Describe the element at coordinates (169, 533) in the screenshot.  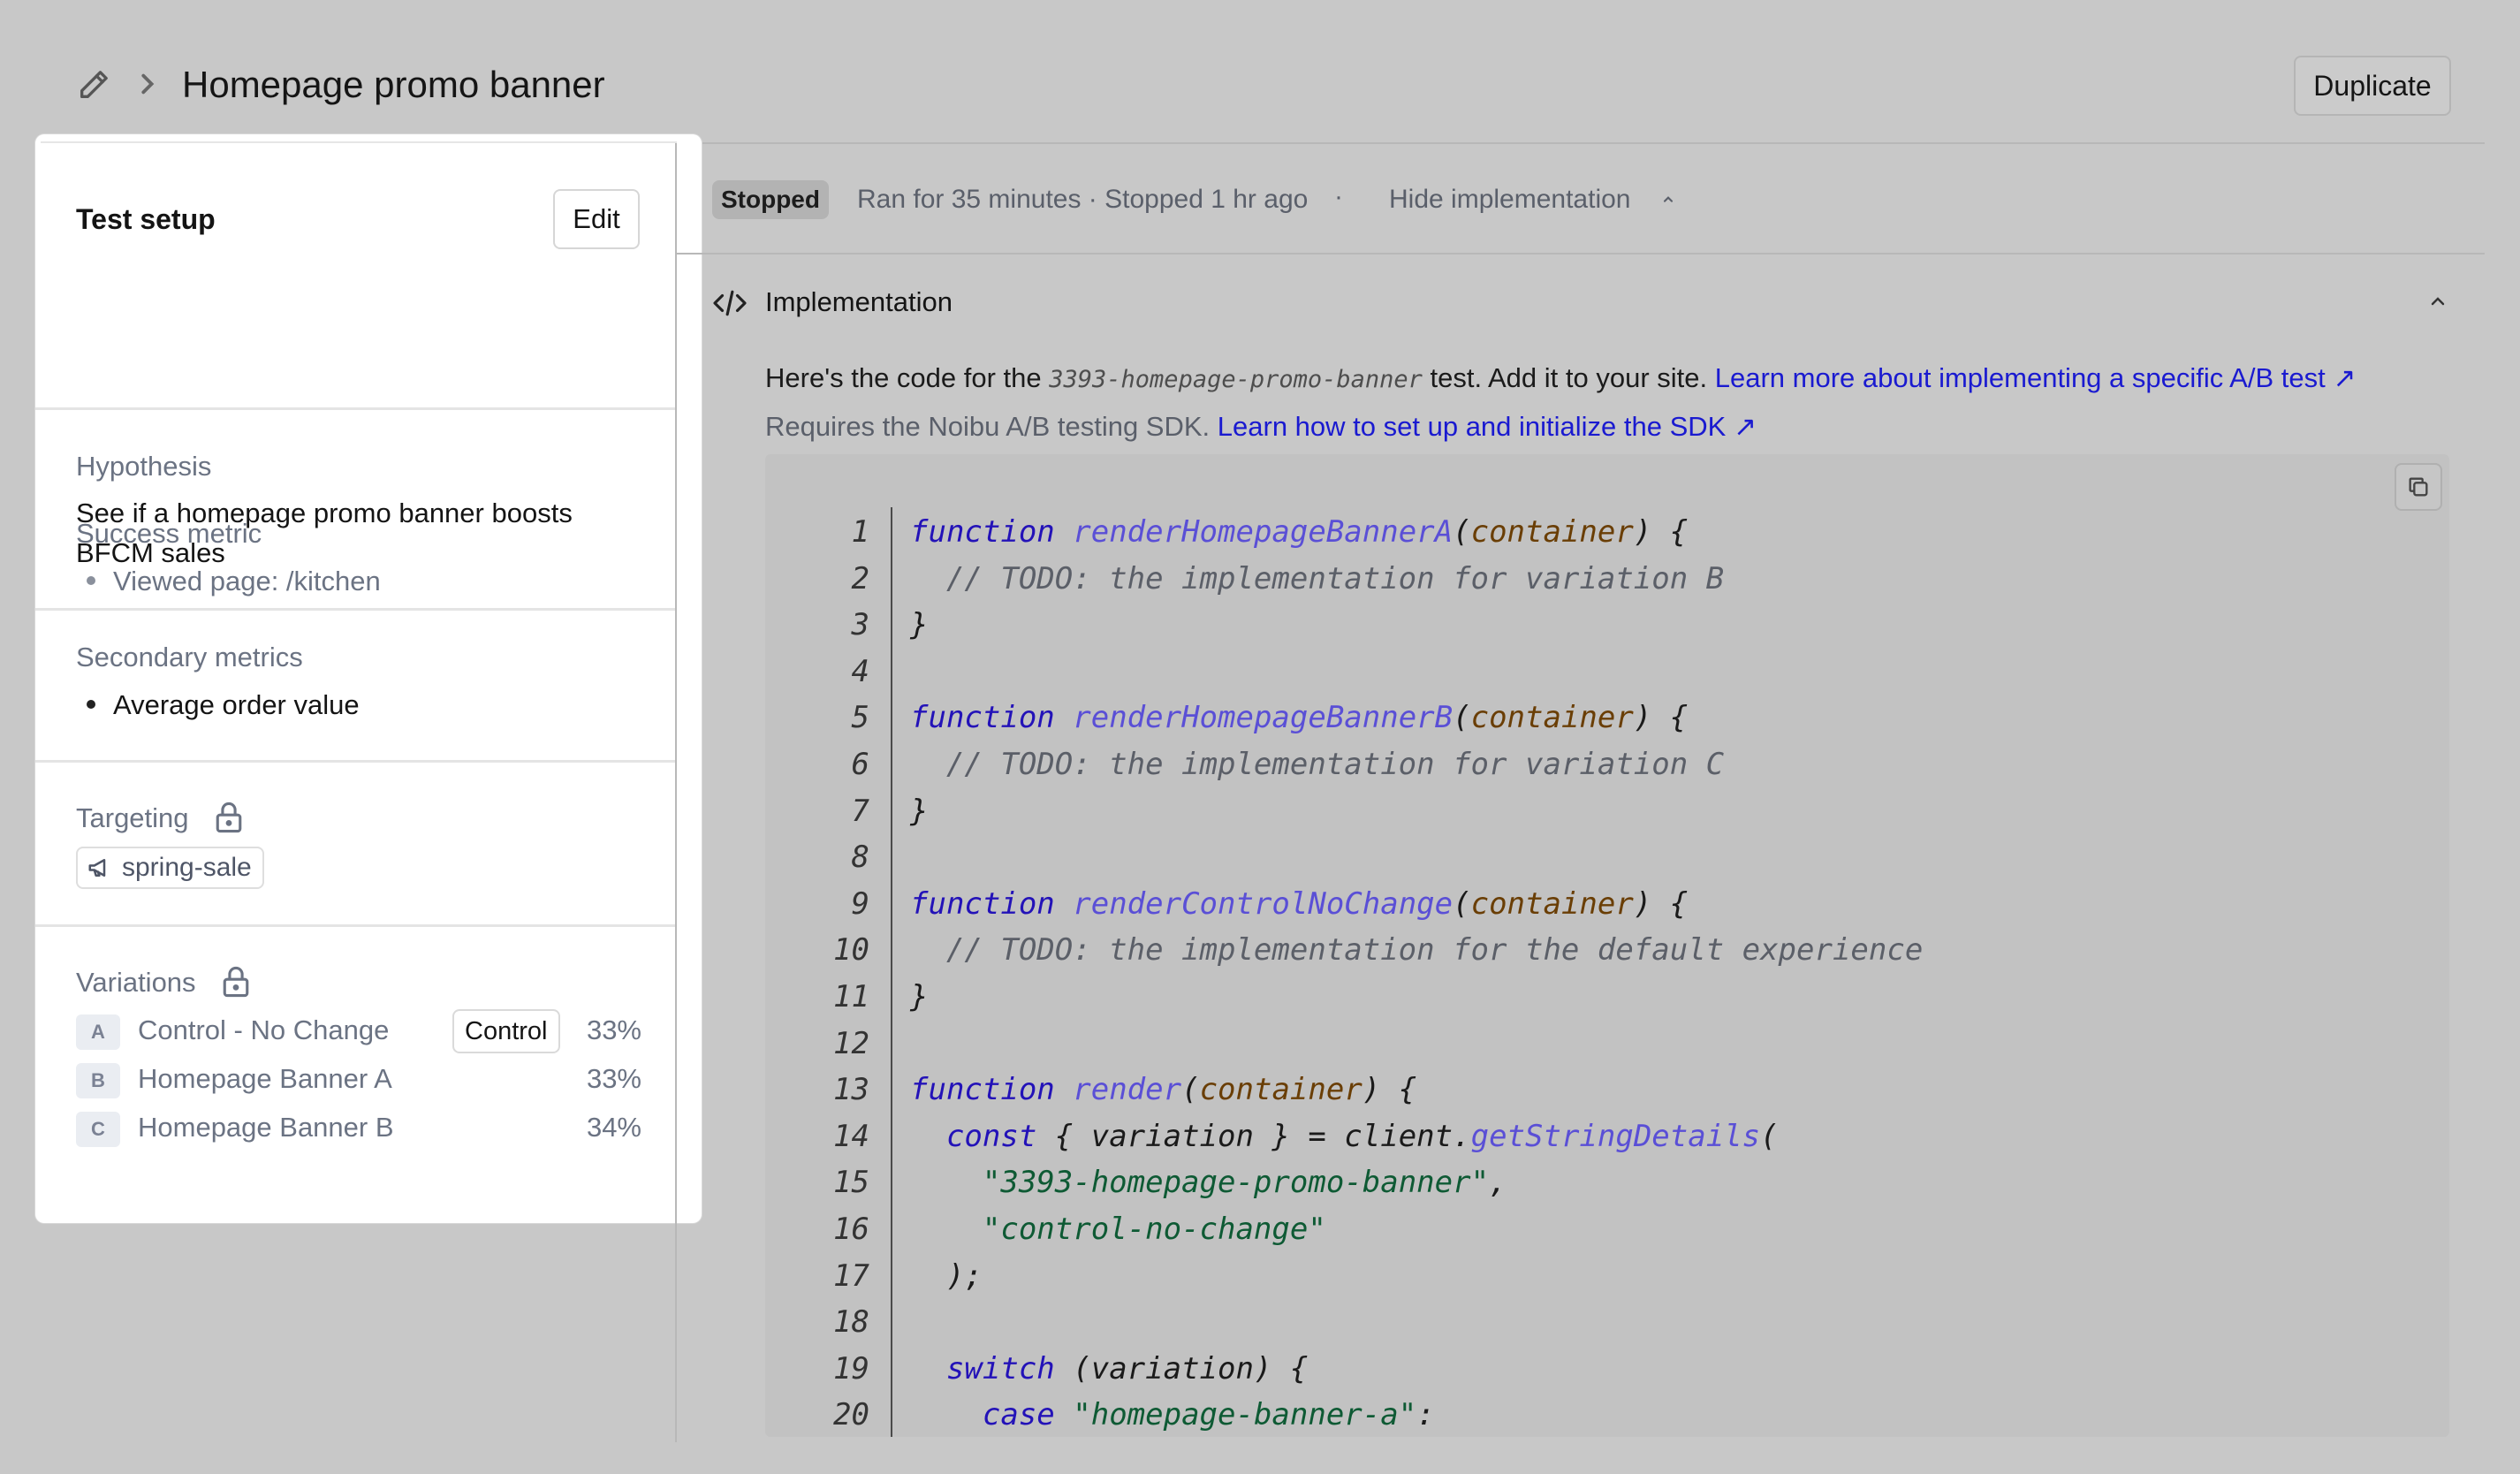
I see `success-metric-label: Success metric` at that location.